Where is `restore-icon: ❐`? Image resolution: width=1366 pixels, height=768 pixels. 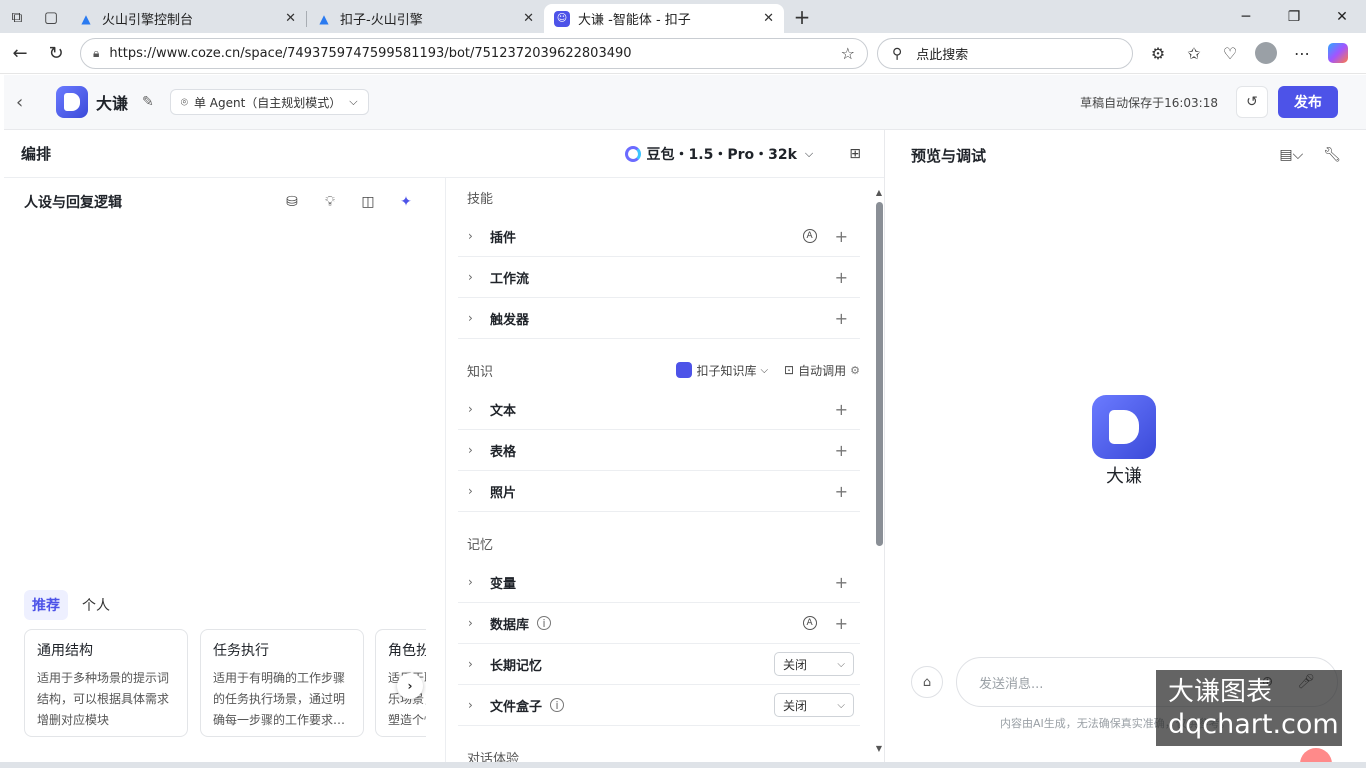
restore-icon: ❐ is located at coordinates (1294, 16).